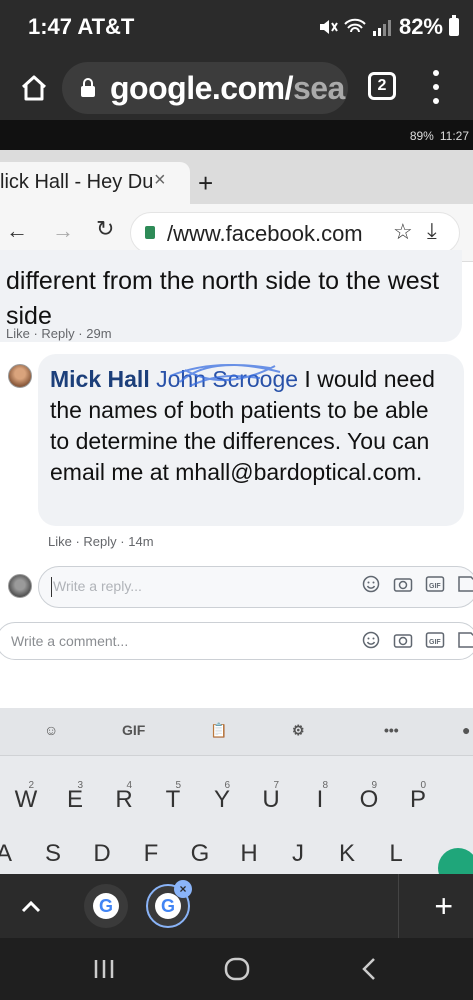 This screenshot has width=473, height=1000. Describe the element at coordinates (80, 785) in the screenshot. I see `key-number-hint: 3` at that location.